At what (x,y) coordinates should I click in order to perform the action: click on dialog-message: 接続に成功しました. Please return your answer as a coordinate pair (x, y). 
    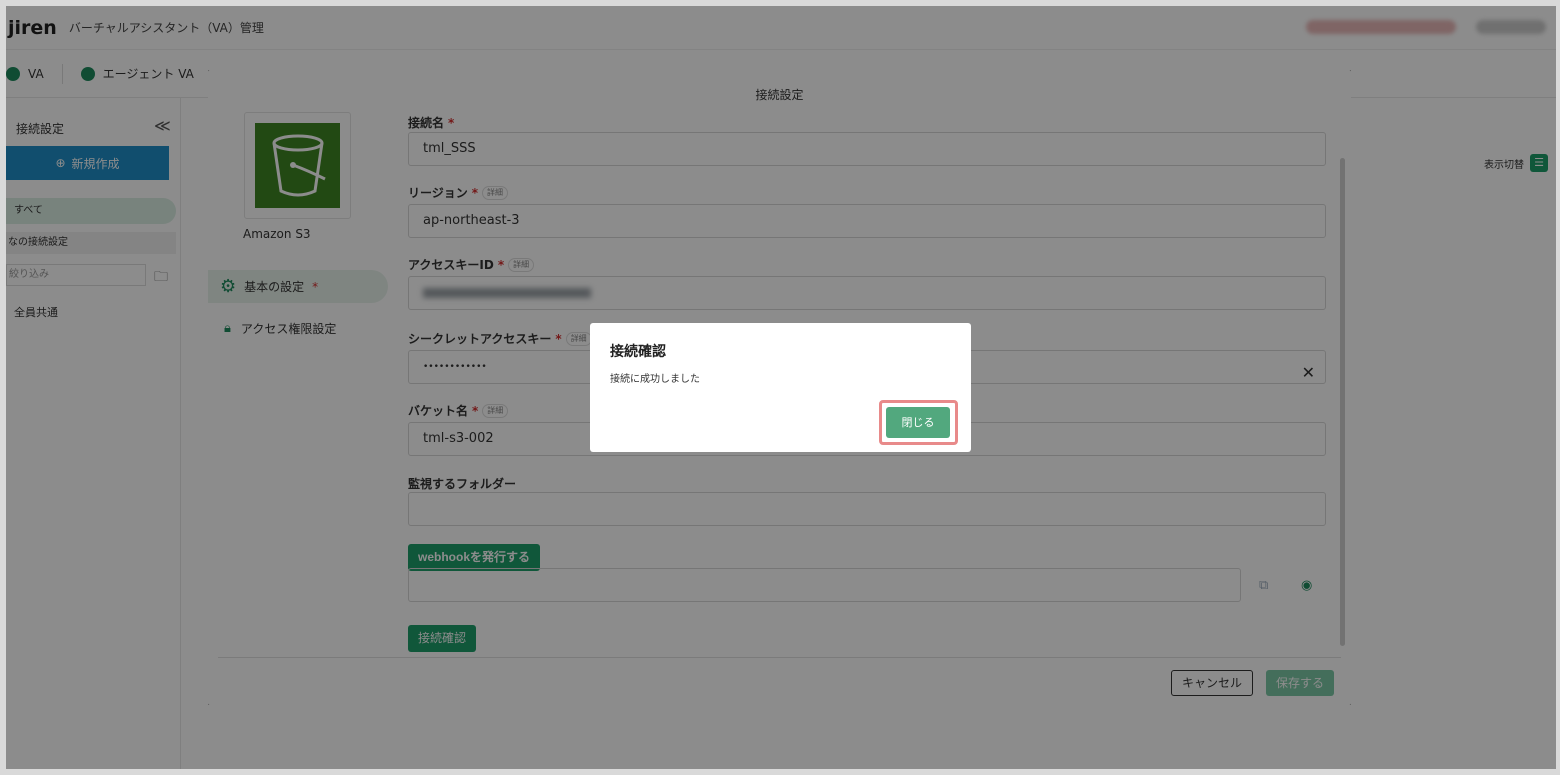
    Looking at the image, I should click on (655, 379).